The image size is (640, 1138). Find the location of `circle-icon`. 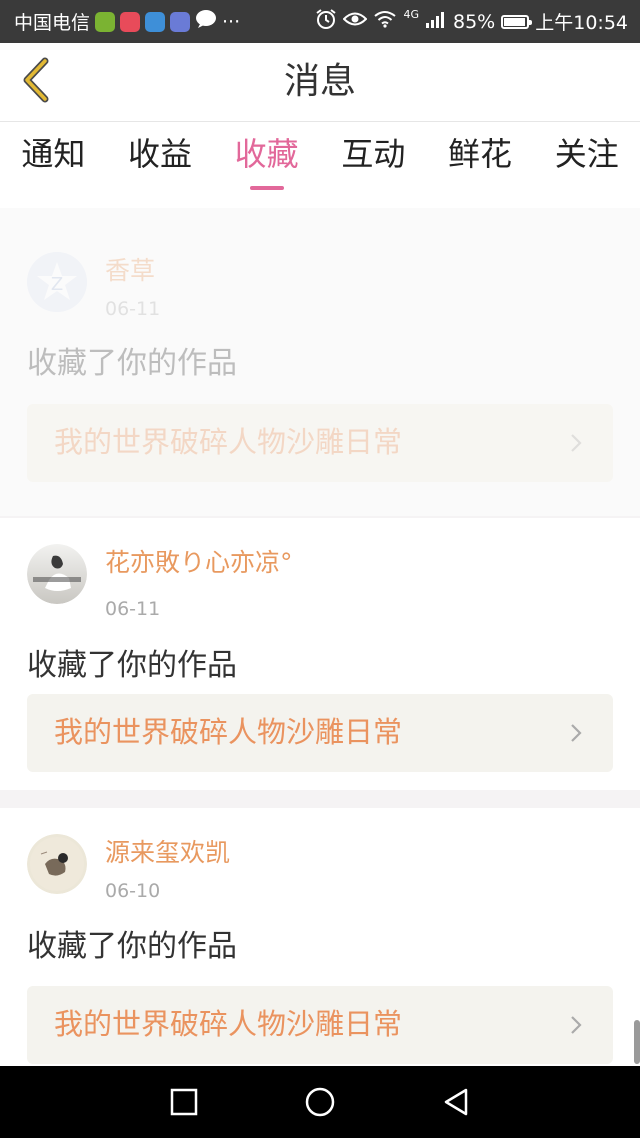

circle-icon is located at coordinates (320, 1102).